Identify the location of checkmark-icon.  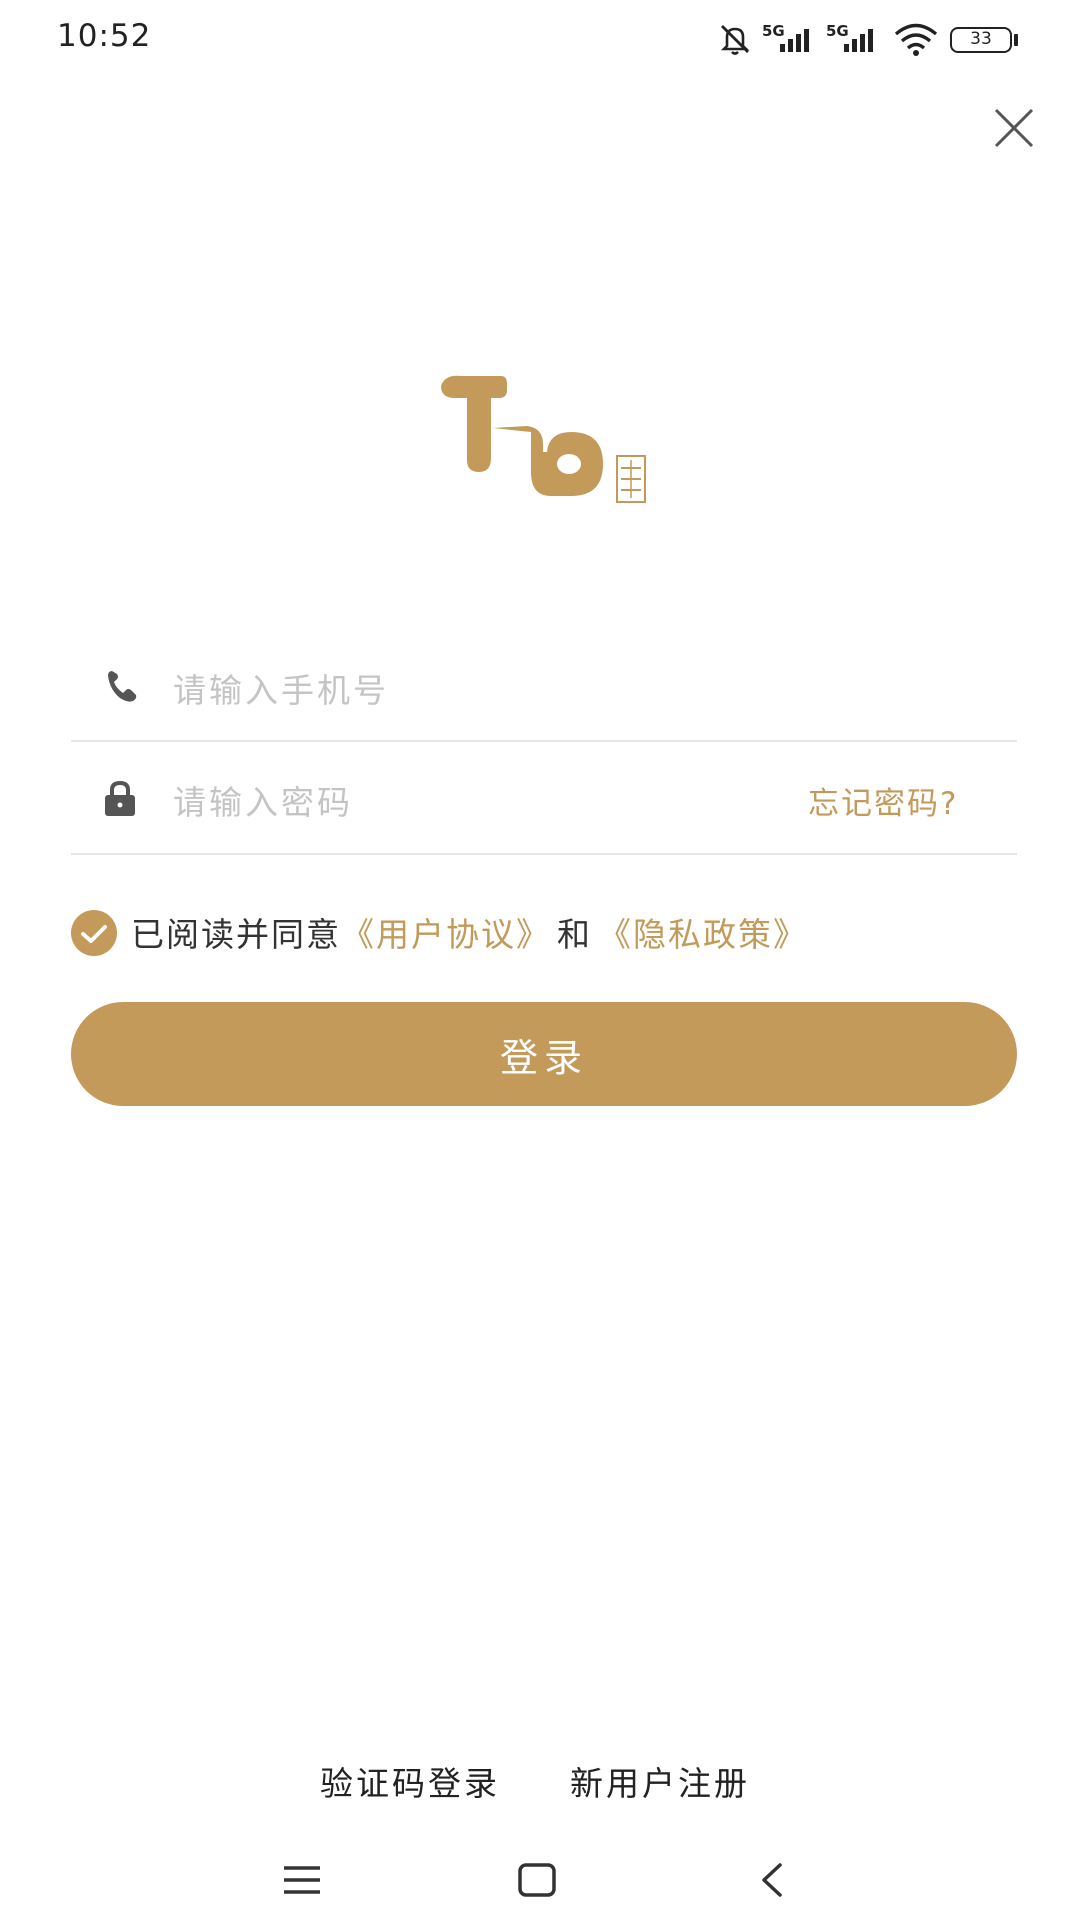
(94, 934).